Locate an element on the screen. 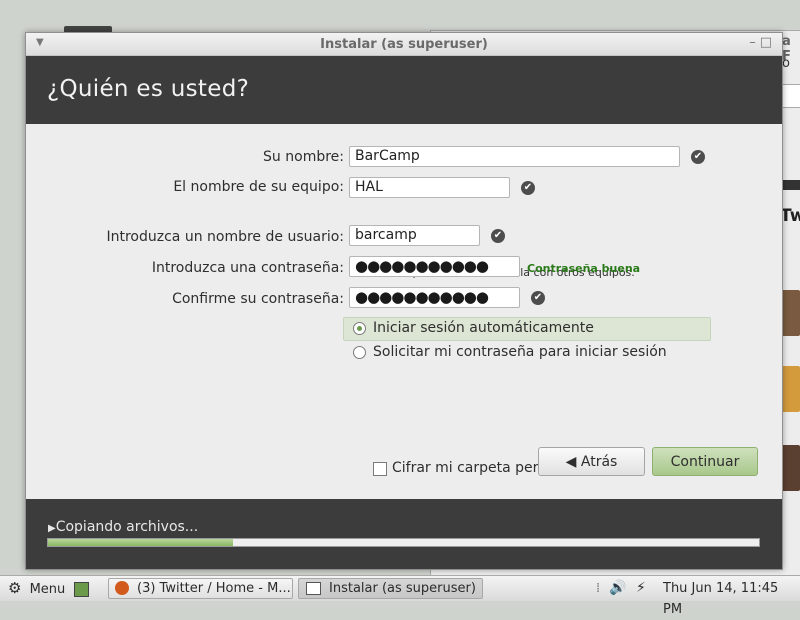  page-header: ¿Quién es usted? is located at coordinates (404, 90).